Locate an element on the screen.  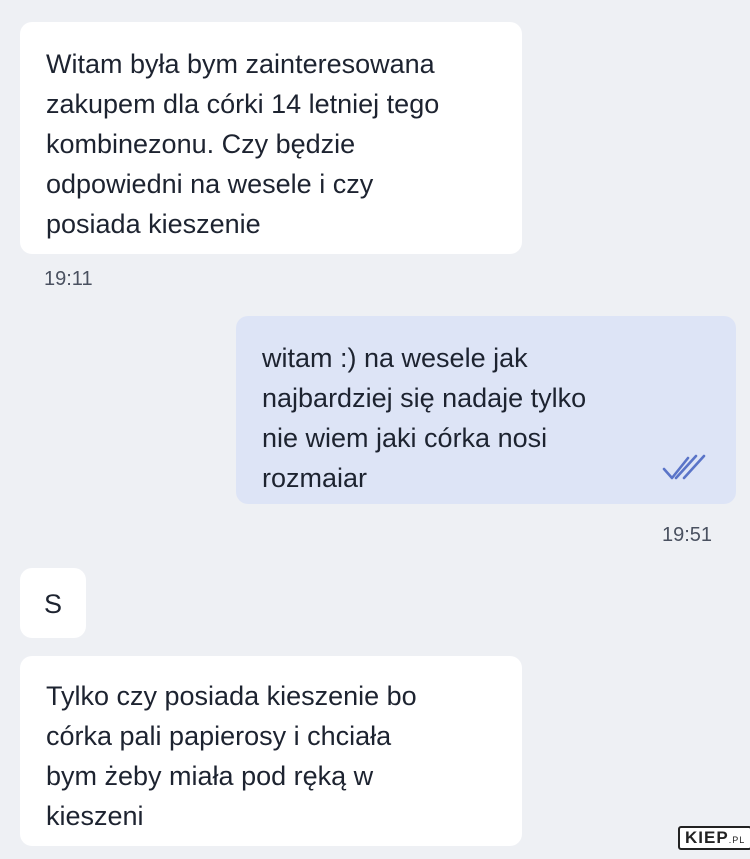
watermark-suffix: .PL is located at coordinates (737, 840).